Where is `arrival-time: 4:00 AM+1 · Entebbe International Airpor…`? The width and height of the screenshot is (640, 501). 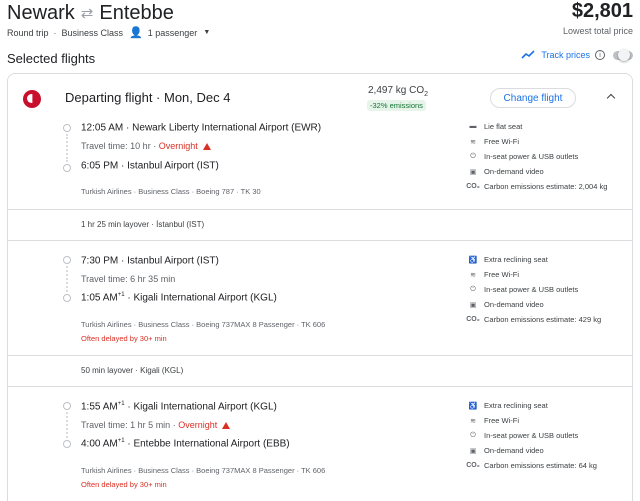 arrival-time: 4:00 AM+1 · Entebbe International Airpor… is located at coordinates (185, 444).